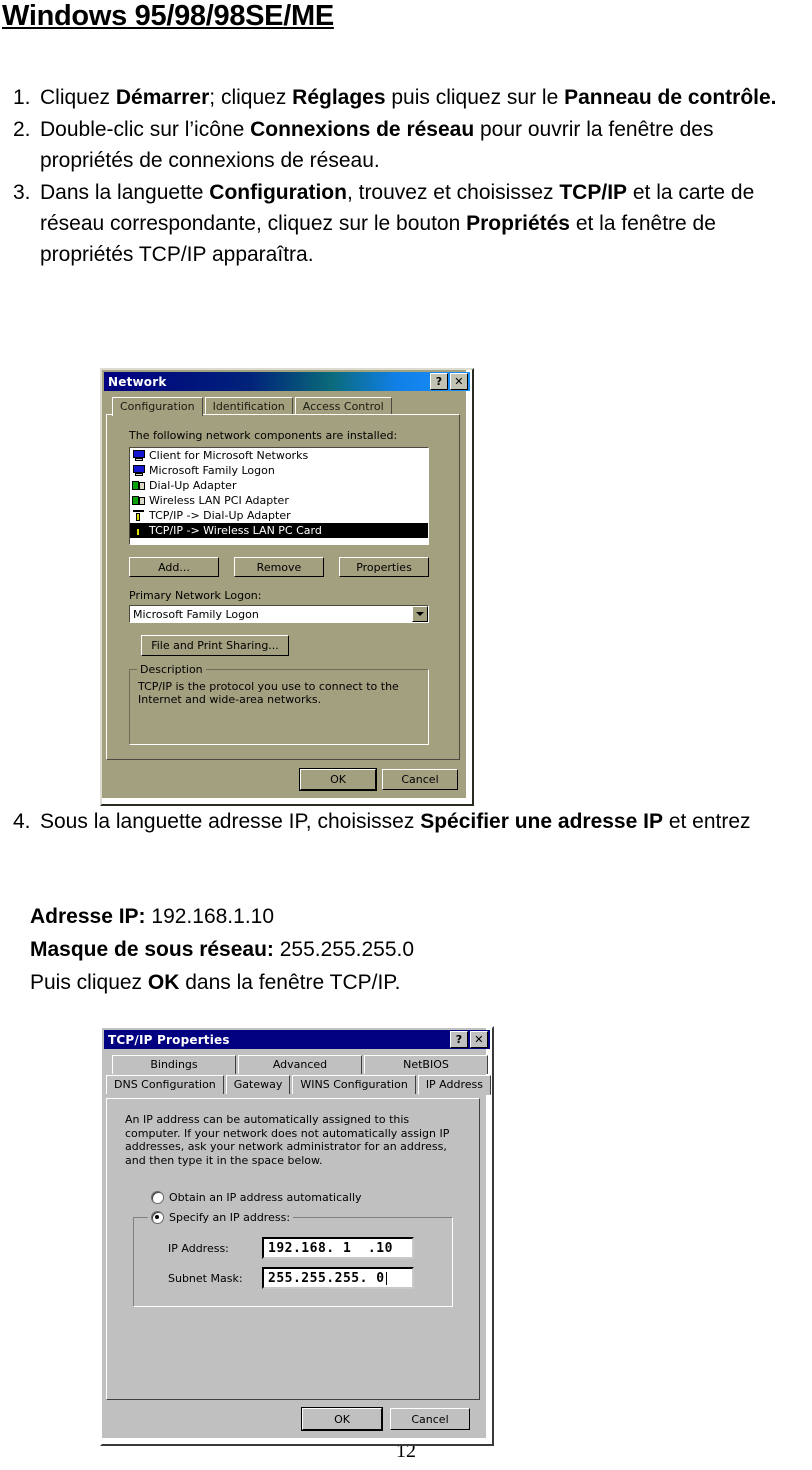 The width and height of the screenshot is (812, 1470). Describe the element at coordinates (157, 406) in the screenshot. I see `tab-configuration: Configuration` at that location.